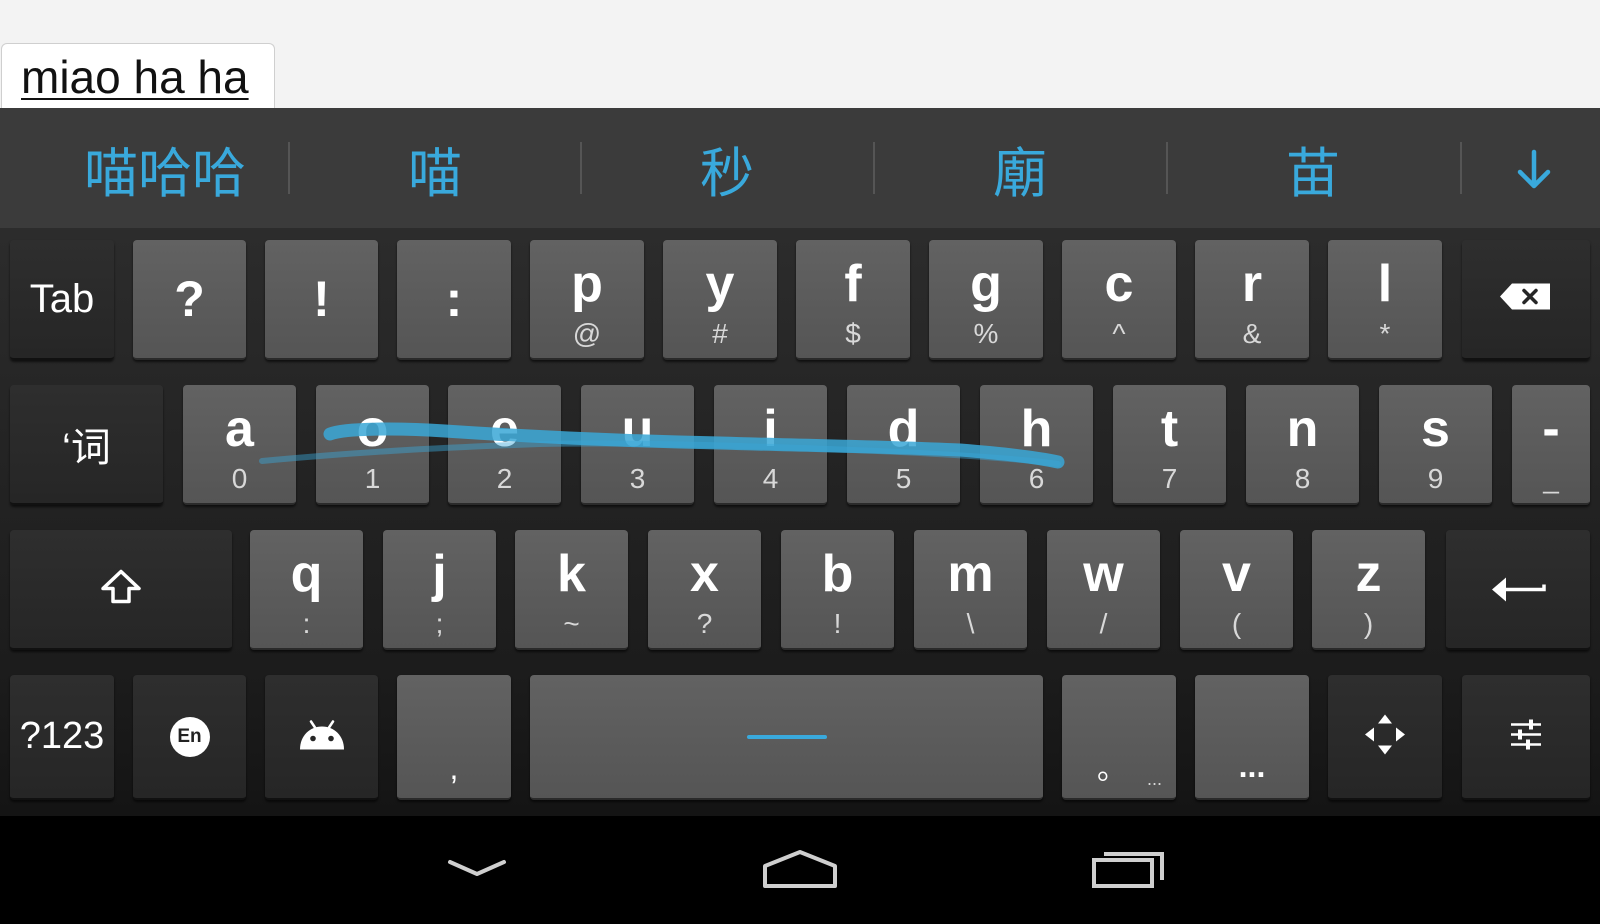 The width and height of the screenshot is (1600, 924). What do you see at coordinates (970, 590) in the screenshot?
I see `key-m: m \` at bounding box center [970, 590].